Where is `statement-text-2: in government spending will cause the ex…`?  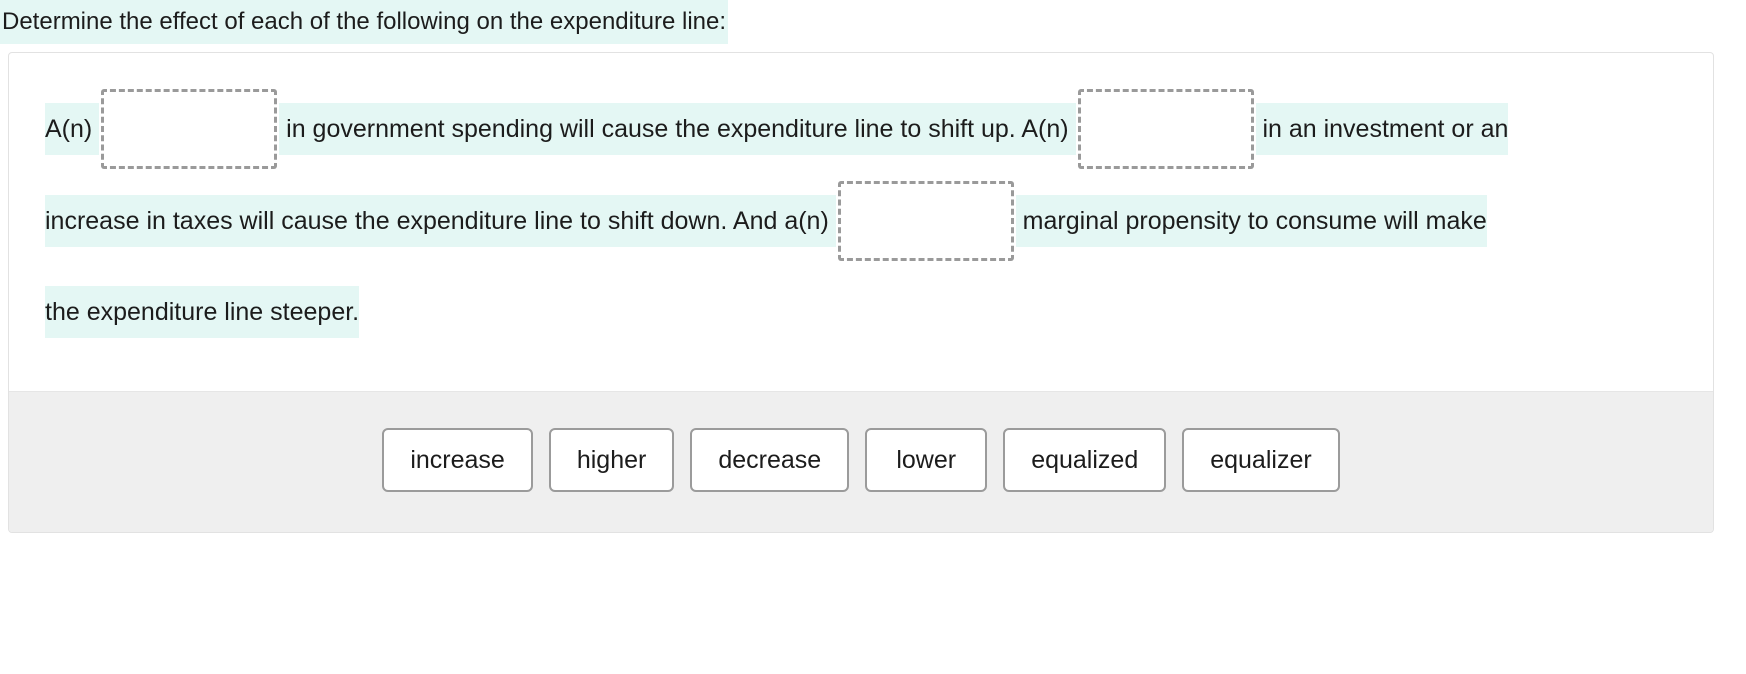 statement-text-2: in government spending will cause the ex… is located at coordinates (677, 129).